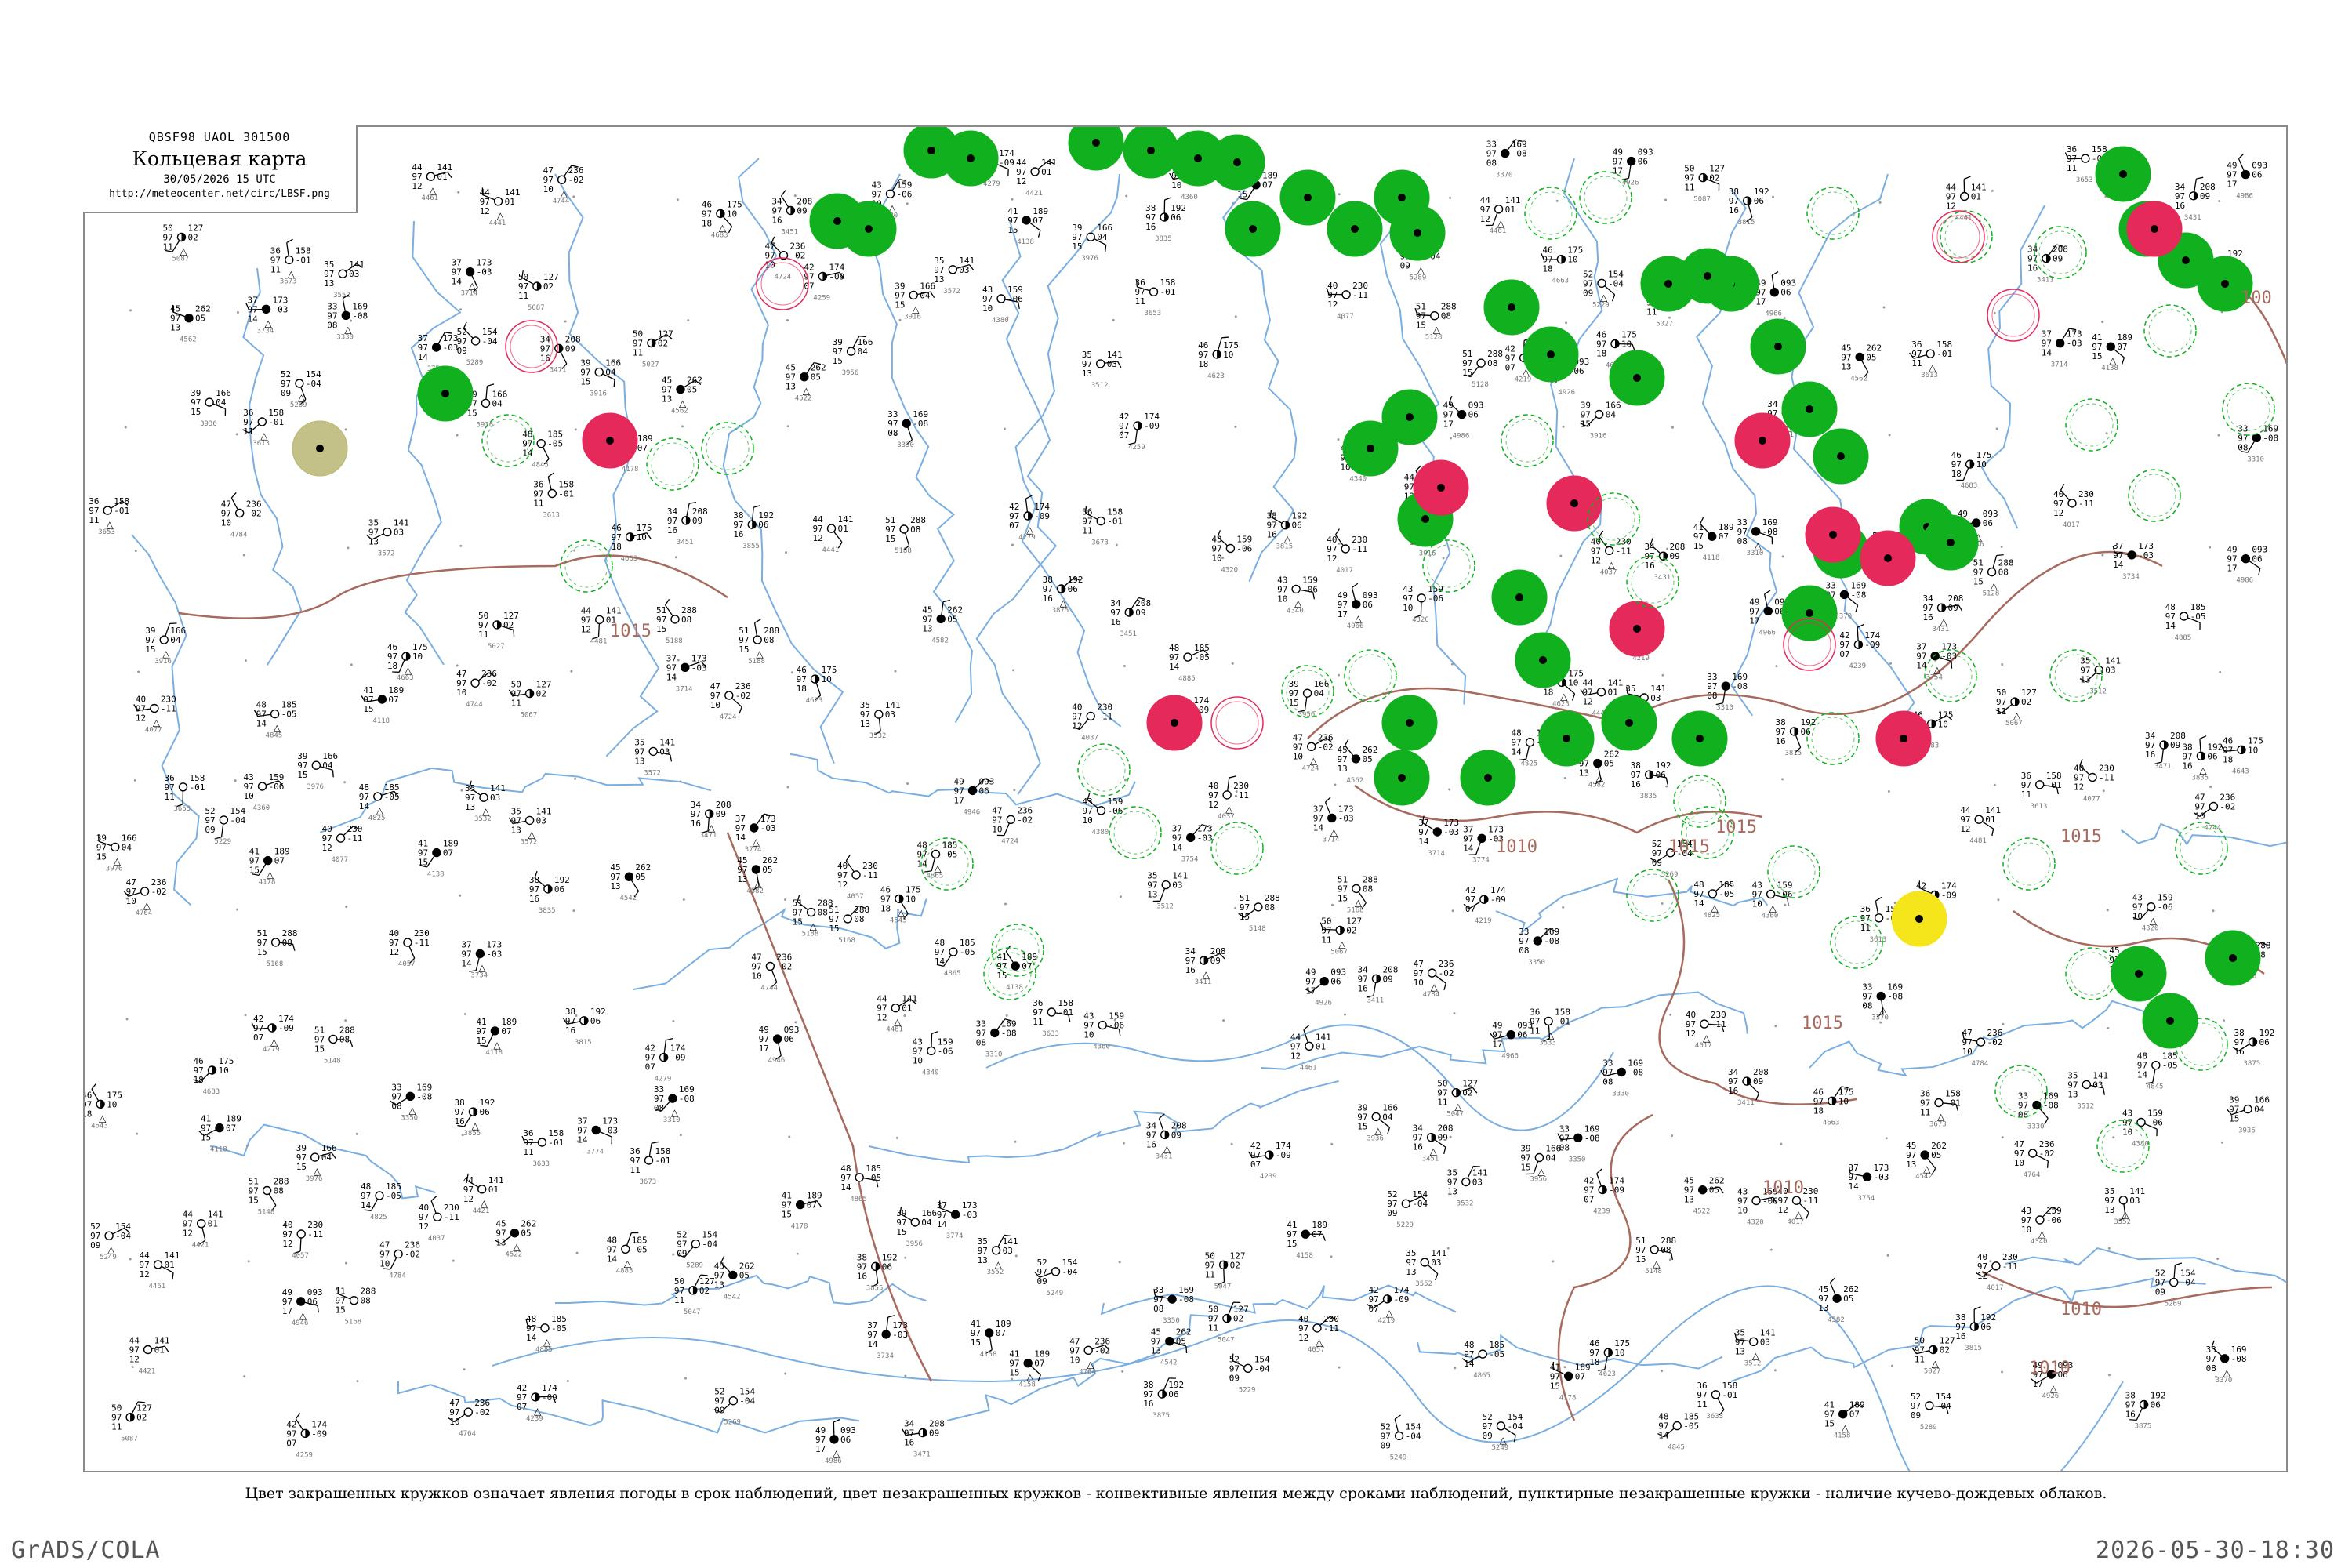 This screenshot has height=1568, width=2352. Describe the element at coordinates (436, 875) in the screenshot. I see `station-index: 4138` at that location.